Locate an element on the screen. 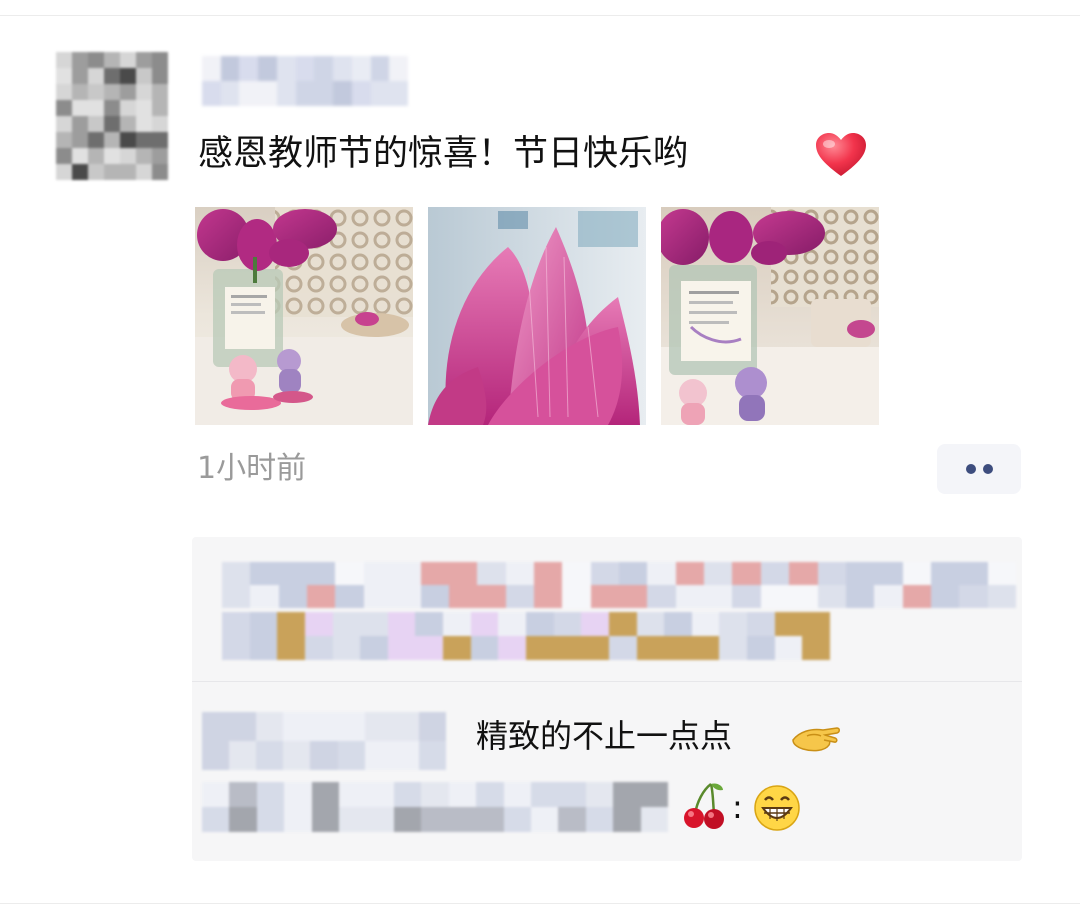 This screenshot has width=1080, height=919. bottom-divider is located at coordinates (540, 903).